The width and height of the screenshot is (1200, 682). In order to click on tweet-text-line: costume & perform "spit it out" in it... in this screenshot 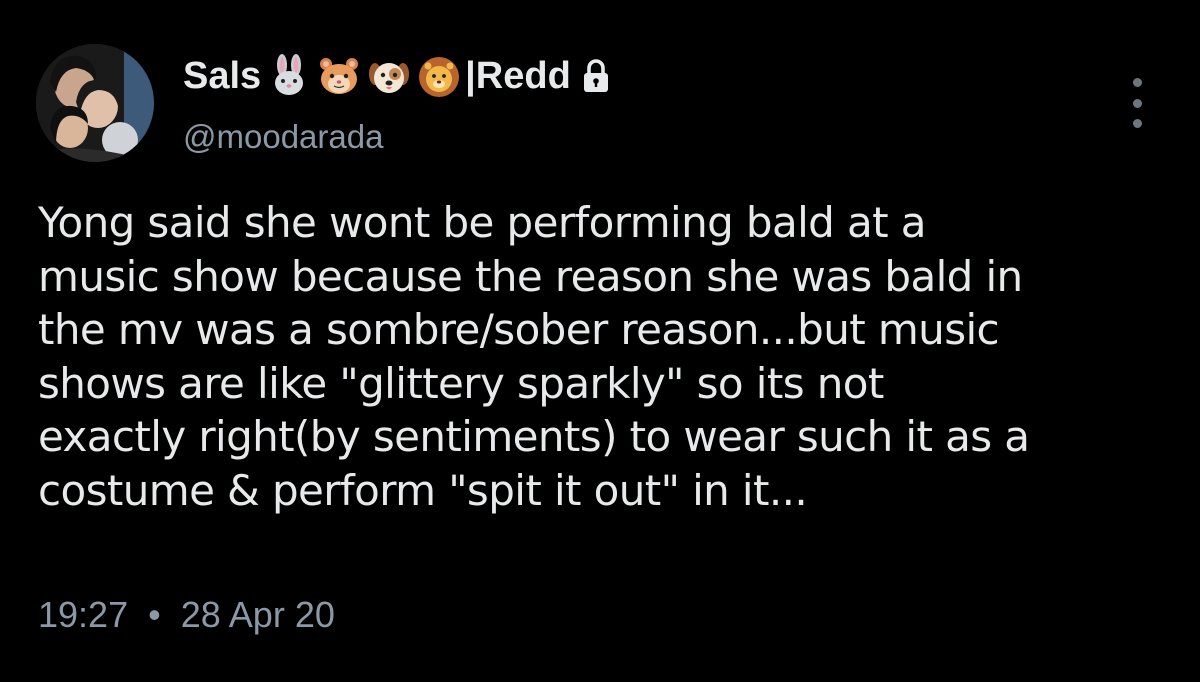, I will do `click(423, 490)`.